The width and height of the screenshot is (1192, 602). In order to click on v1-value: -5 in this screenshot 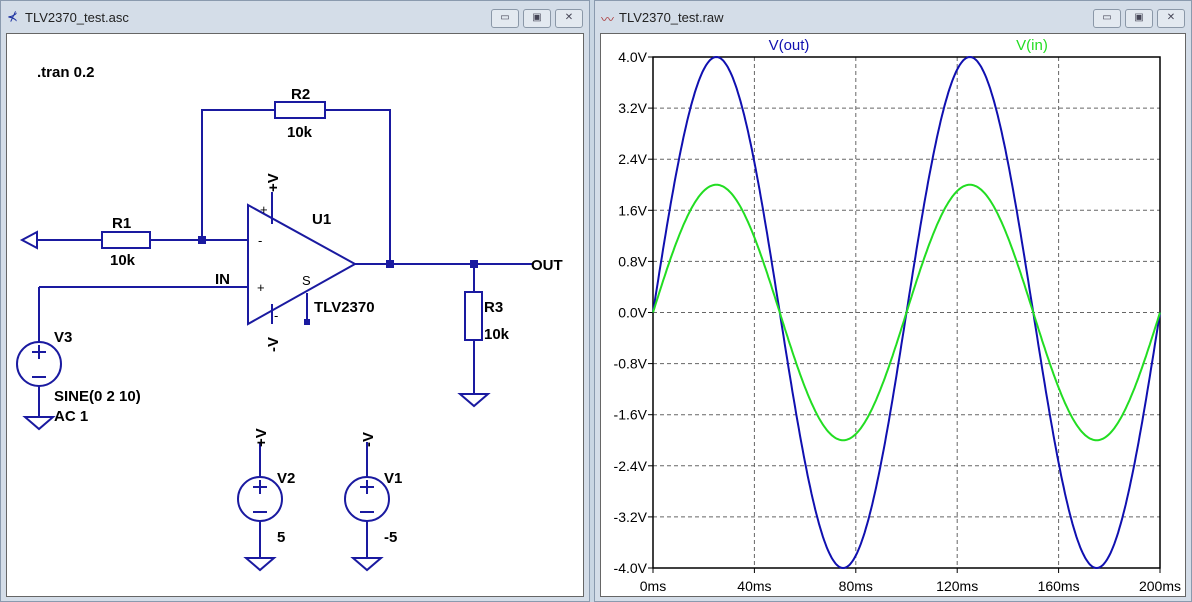, I will do `click(390, 537)`.